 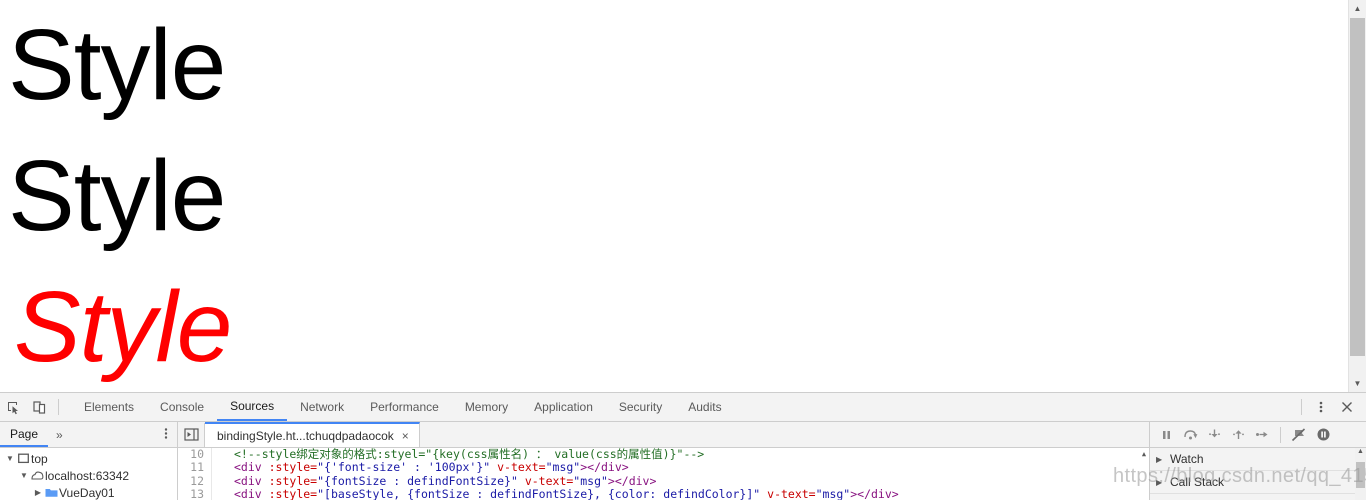 I want to click on tab-performance: Performance, so click(x=404, y=407).